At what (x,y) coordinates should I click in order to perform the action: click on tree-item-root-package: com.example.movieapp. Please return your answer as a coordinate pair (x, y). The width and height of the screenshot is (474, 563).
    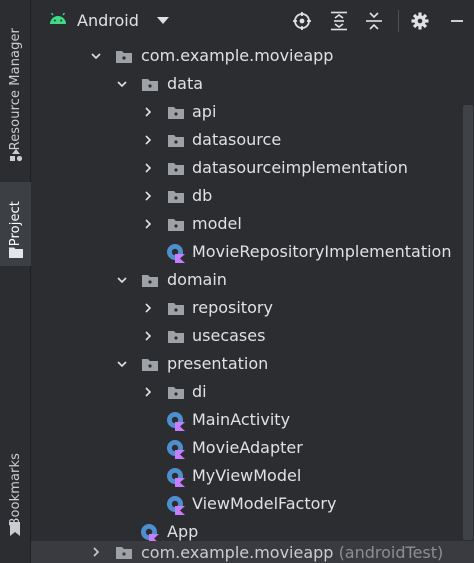
    Looking at the image, I should click on (252, 56).